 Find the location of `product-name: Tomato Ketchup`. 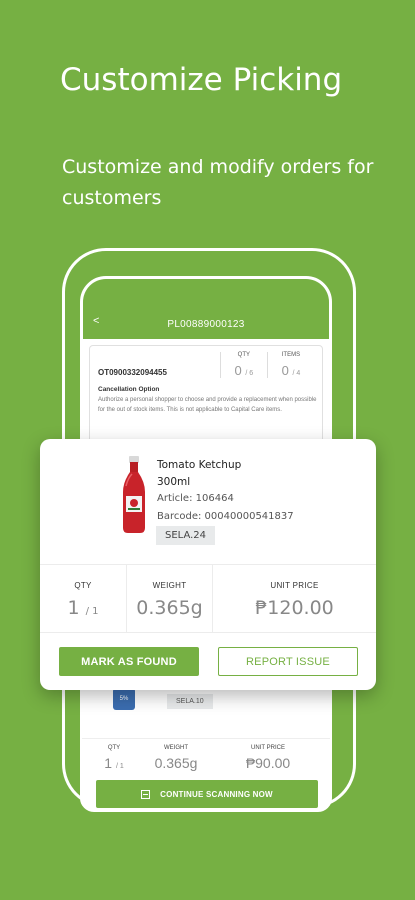

product-name: Tomato Ketchup is located at coordinates (199, 465).